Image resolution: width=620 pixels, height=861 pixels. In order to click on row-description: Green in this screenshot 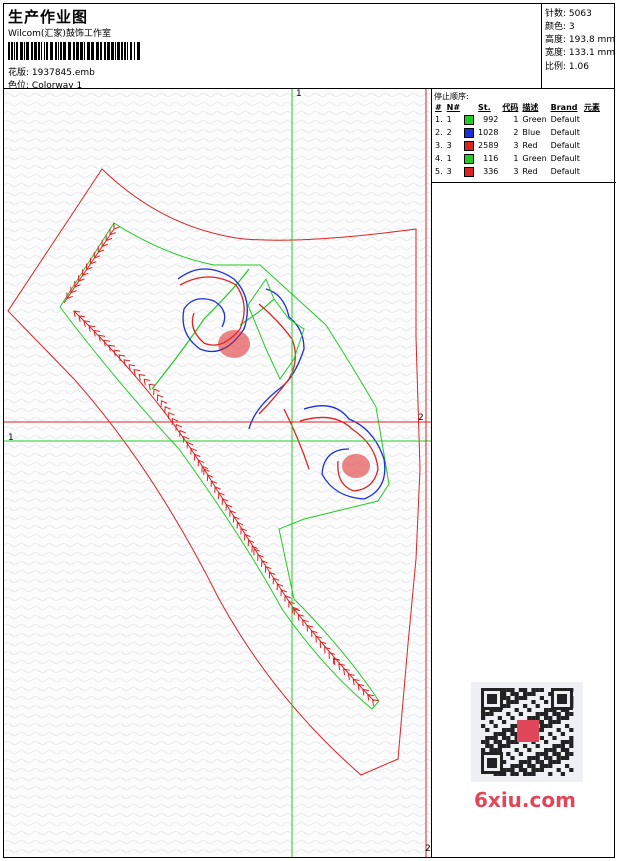, I will do `click(534, 119)`.